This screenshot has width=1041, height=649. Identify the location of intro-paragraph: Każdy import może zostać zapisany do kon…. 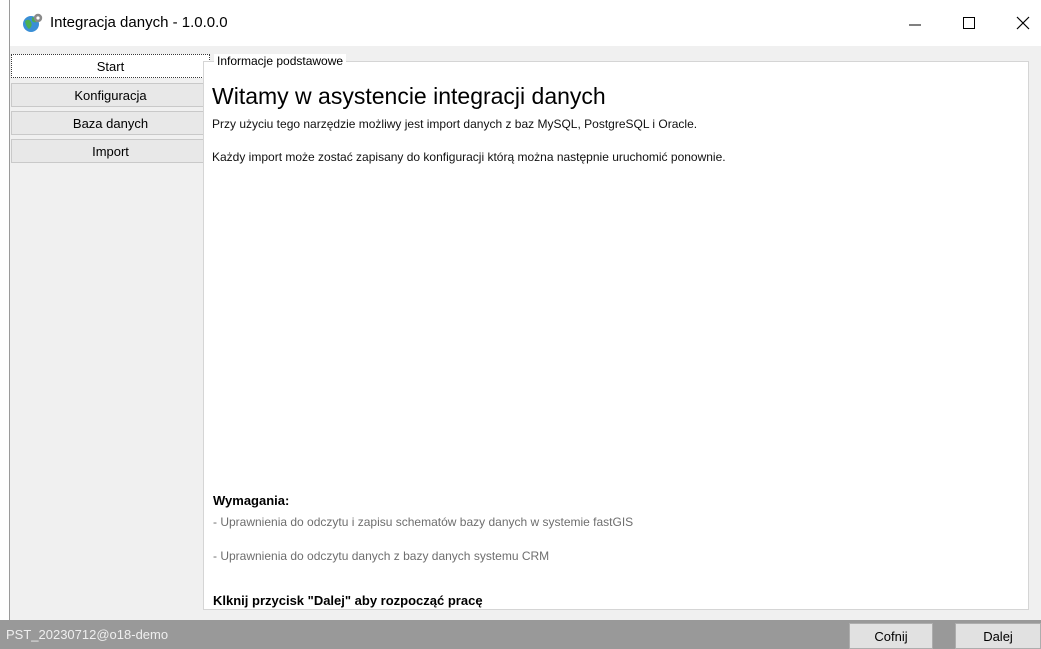
(469, 157).